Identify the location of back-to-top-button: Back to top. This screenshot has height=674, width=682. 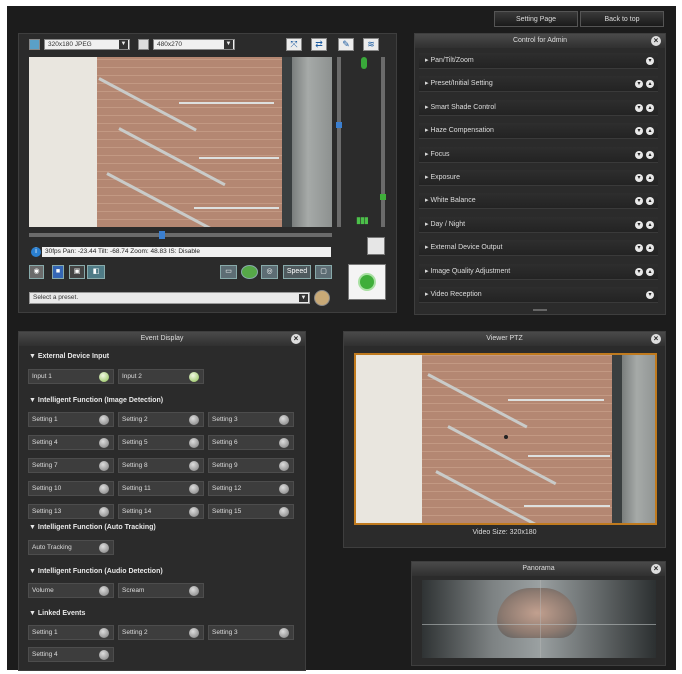
(622, 19).